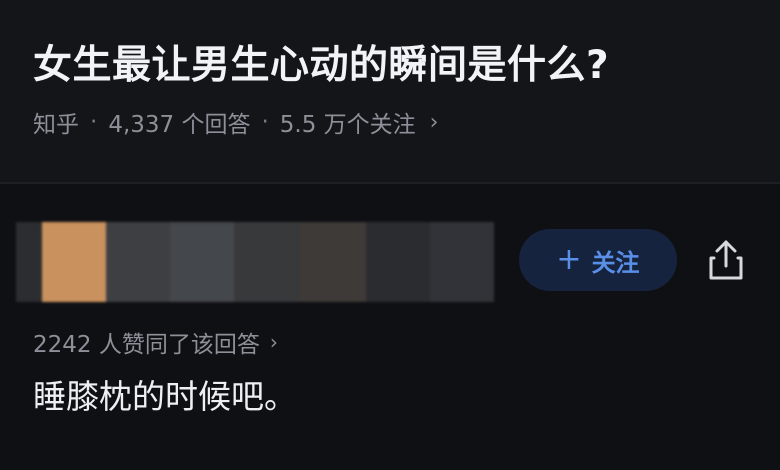 This screenshot has height=470, width=780. What do you see at coordinates (74, 262) in the screenshot?
I see `avatar` at bounding box center [74, 262].